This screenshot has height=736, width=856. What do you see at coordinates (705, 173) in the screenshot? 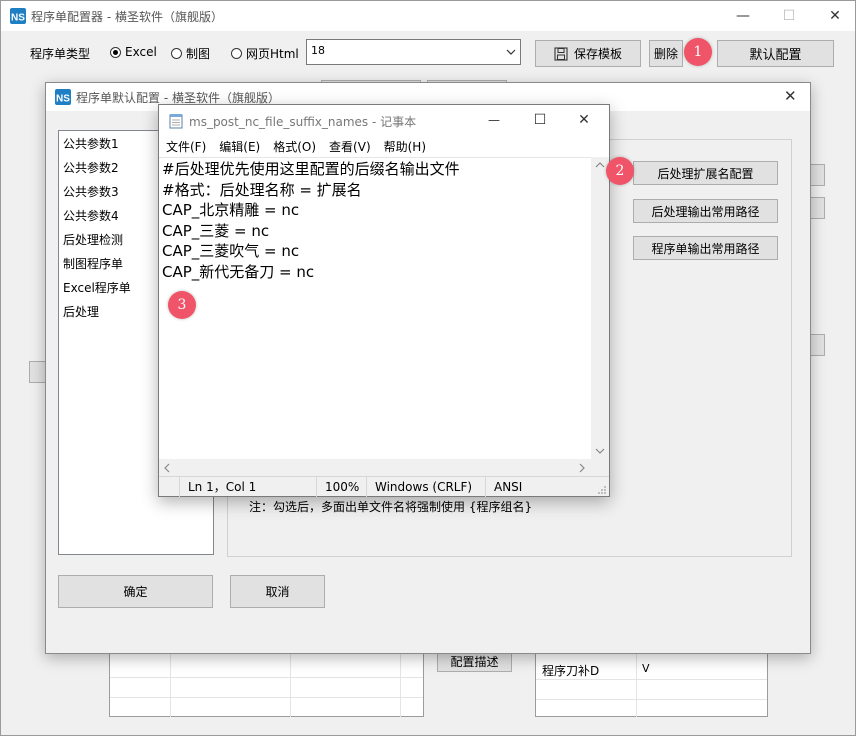
I see `ext-name-config-button: 后处理扩展名配置` at bounding box center [705, 173].